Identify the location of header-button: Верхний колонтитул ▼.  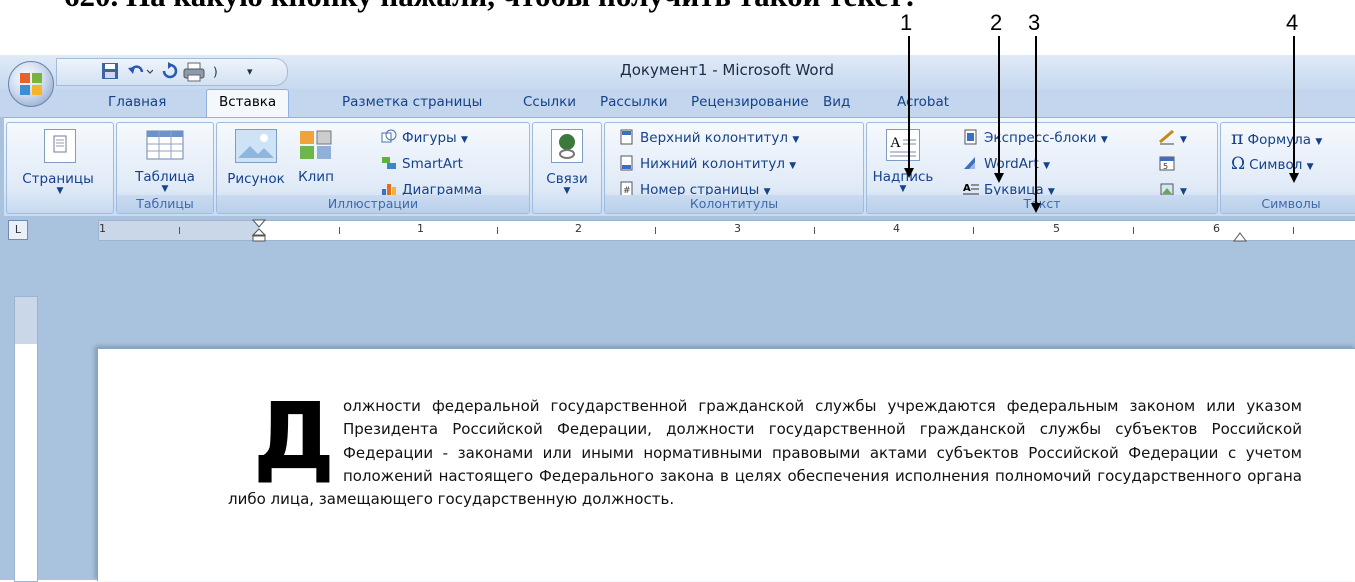
(709, 139).